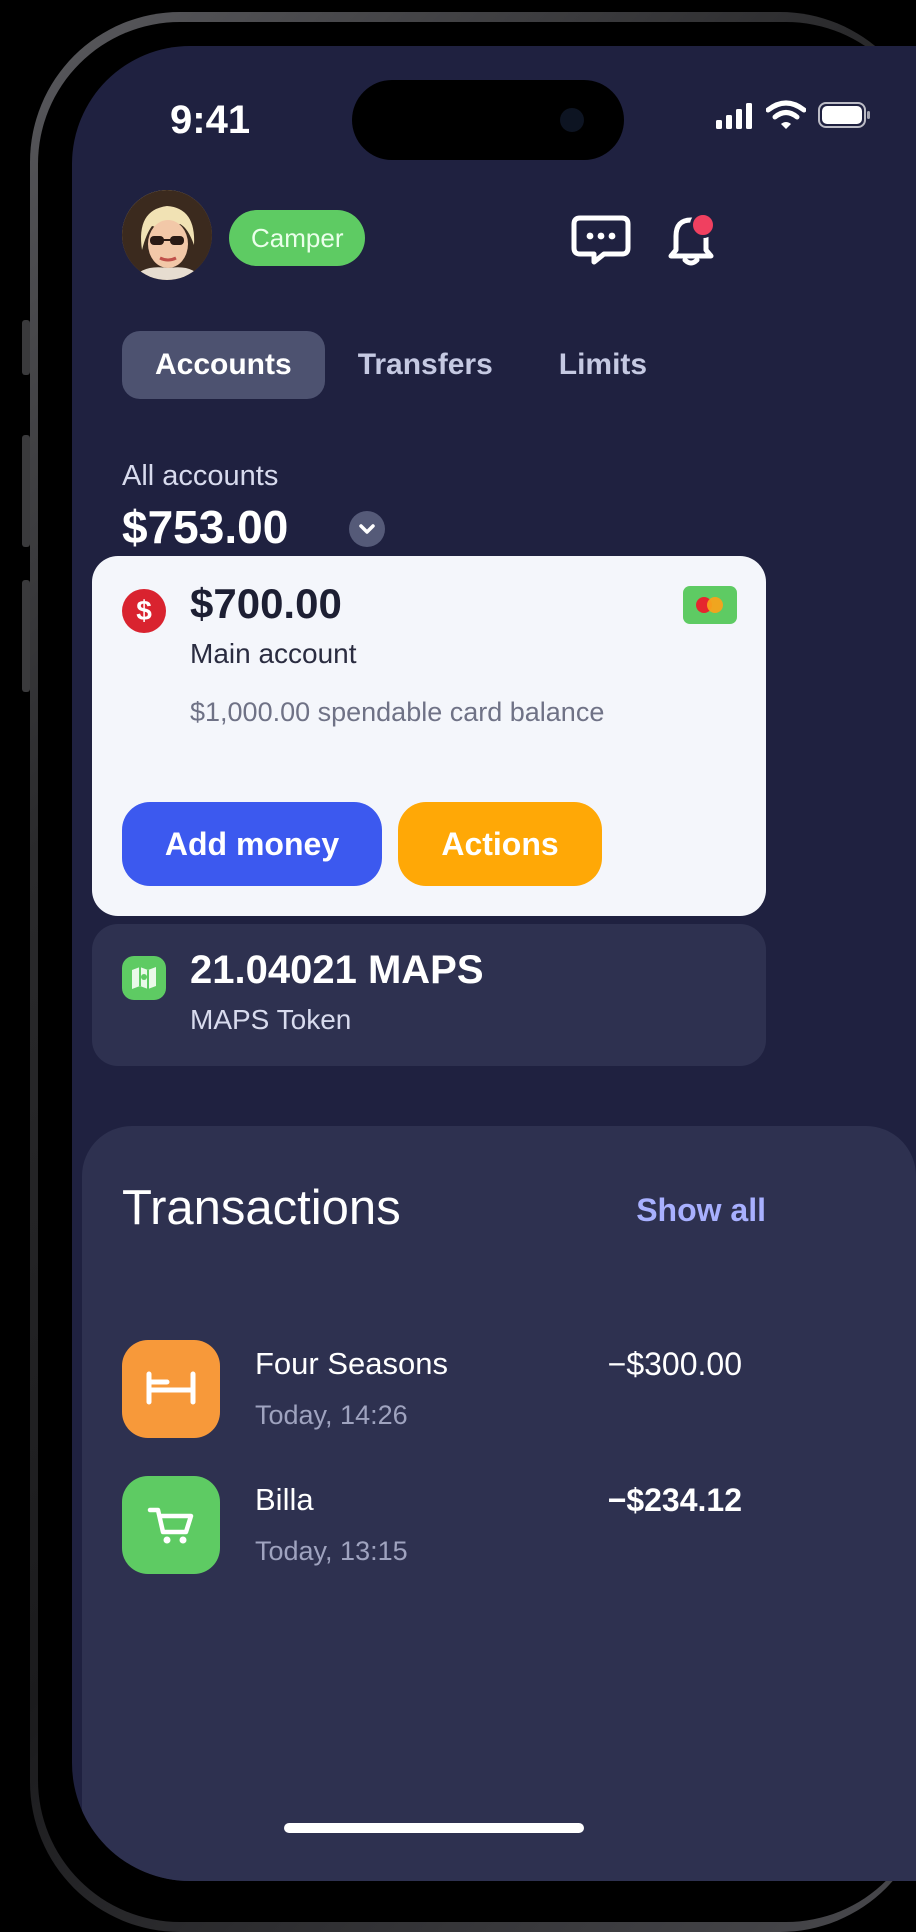  I want to click on transaction-amount: −$234.12, so click(674, 1500).